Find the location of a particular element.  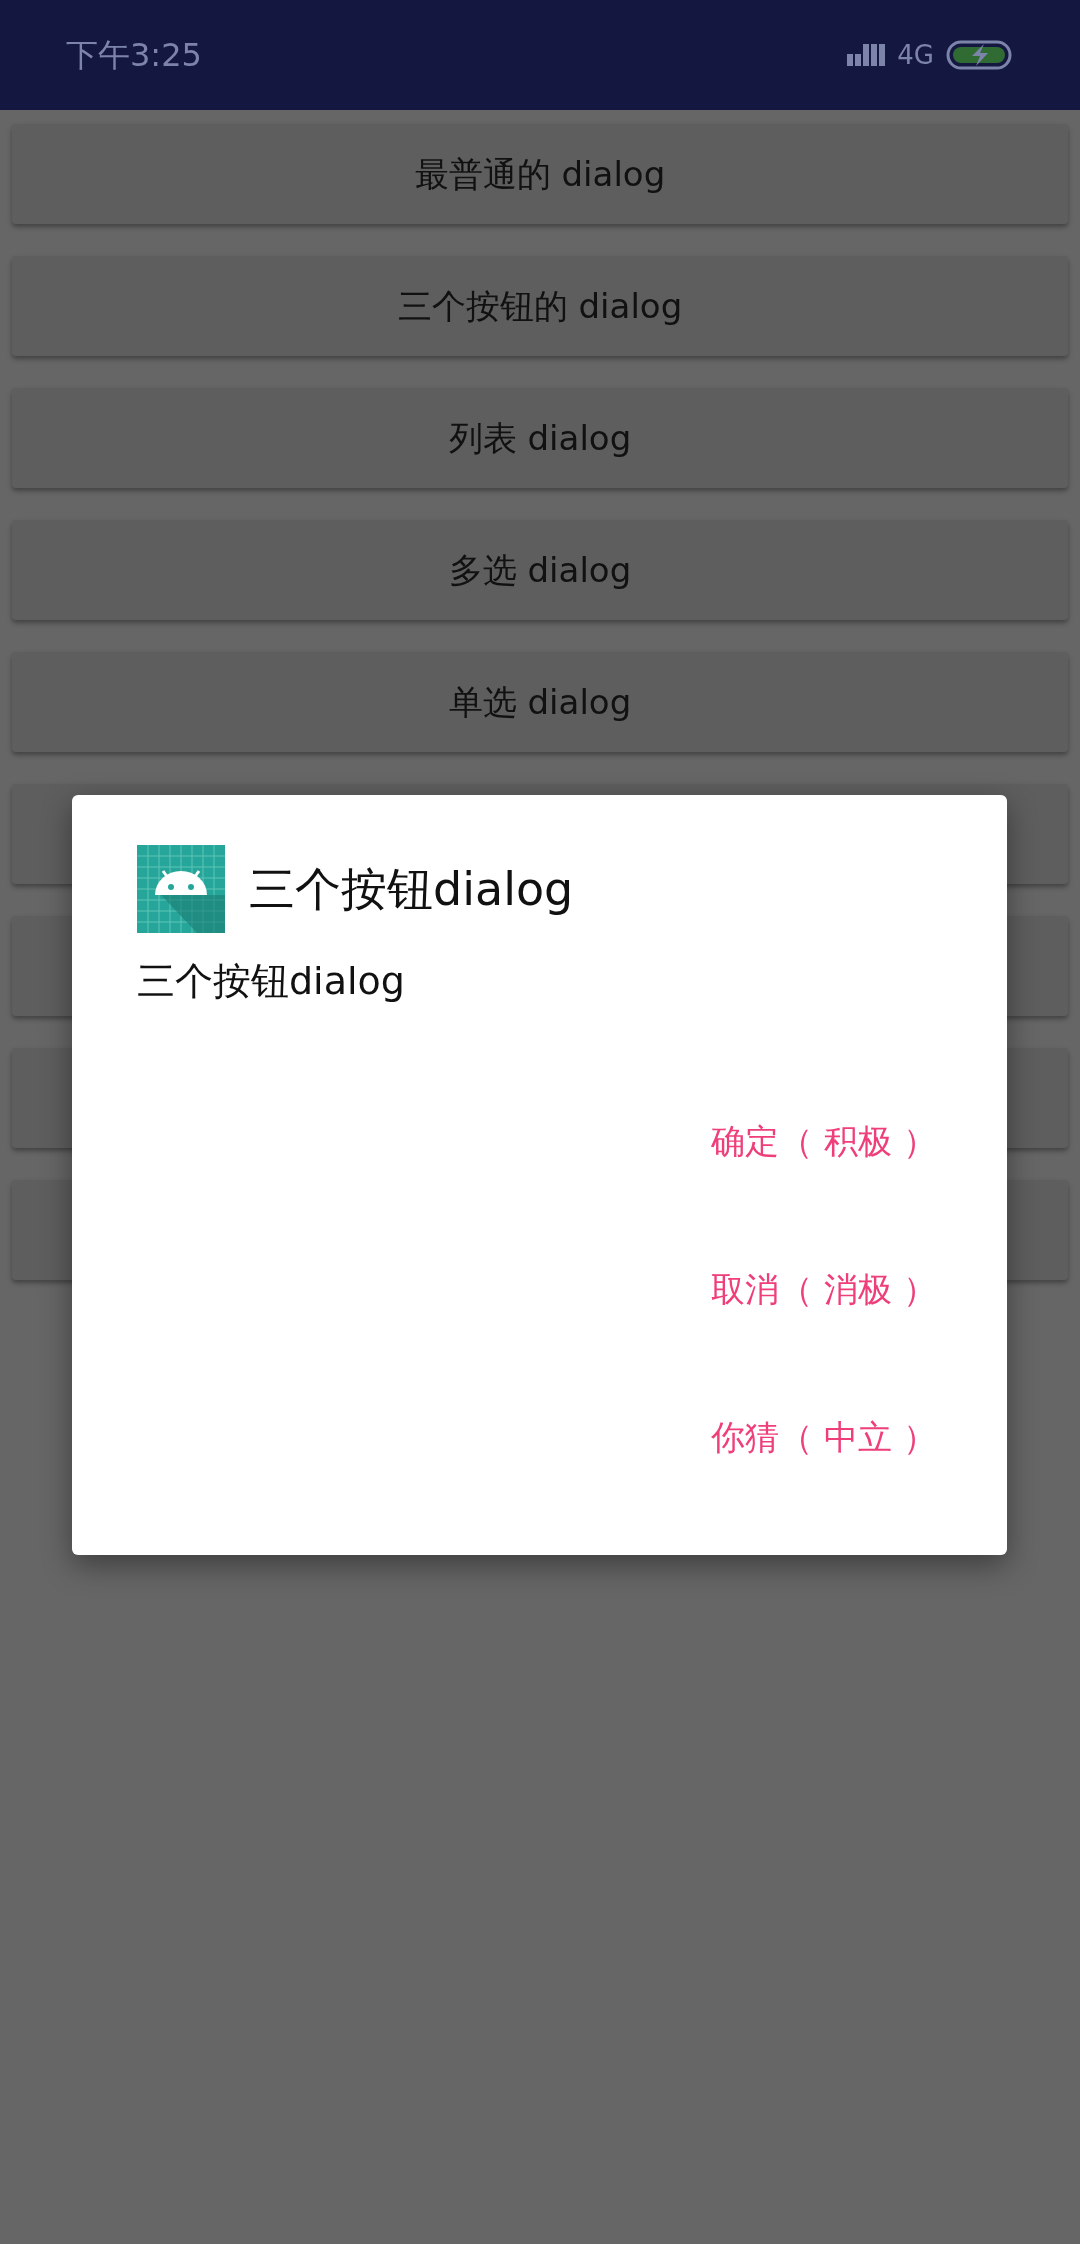

clock: 下午3:25 is located at coordinates (134, 55).